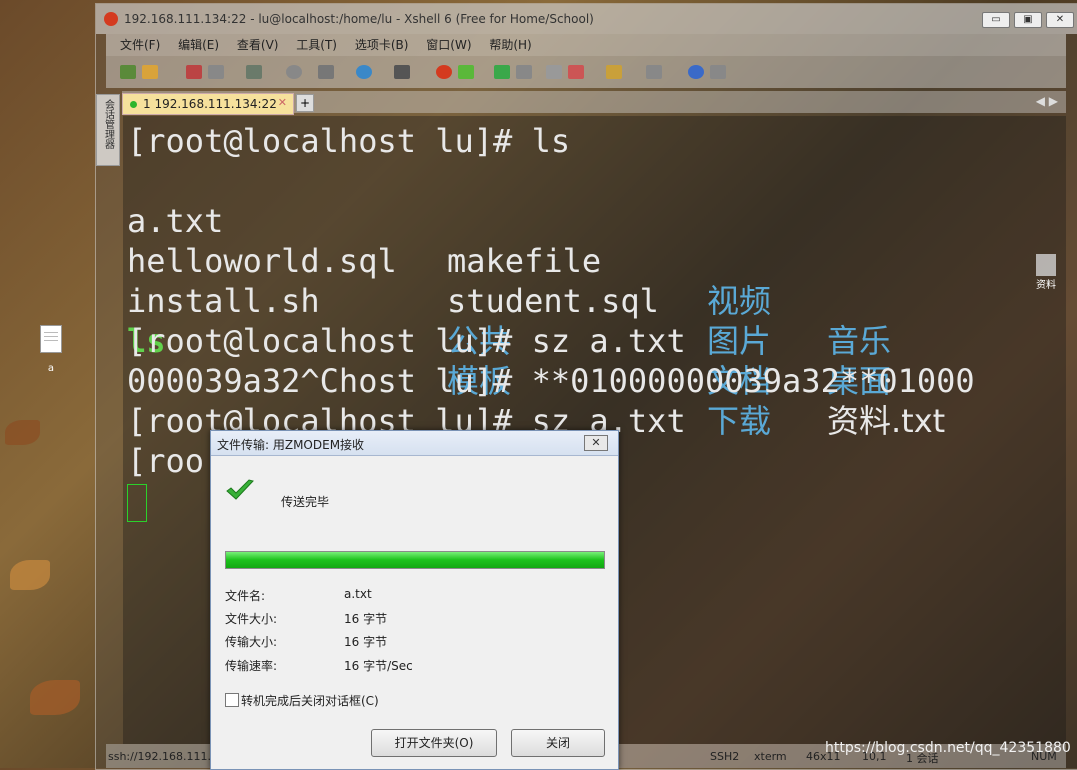 This screenshot has width=1077, height=770. Describe the element at coordinates (406, 341) in the screenshot. I see `terminal-line: [root@localhost lu]# sz a.txt` at that location.